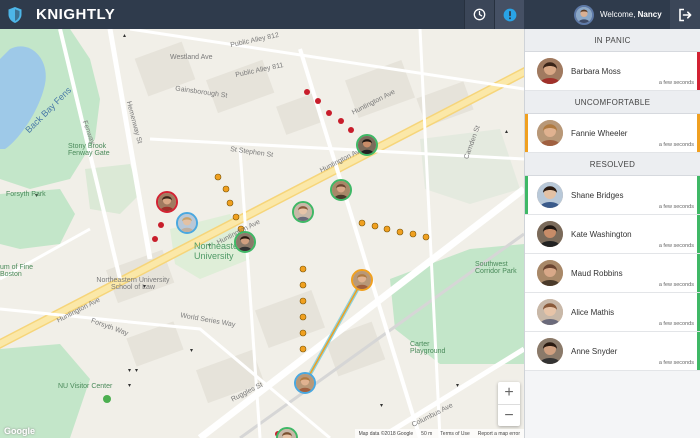 This screenshot has width=700, height=438. I want to click on zoom-in-button: +, so click(509, 393).